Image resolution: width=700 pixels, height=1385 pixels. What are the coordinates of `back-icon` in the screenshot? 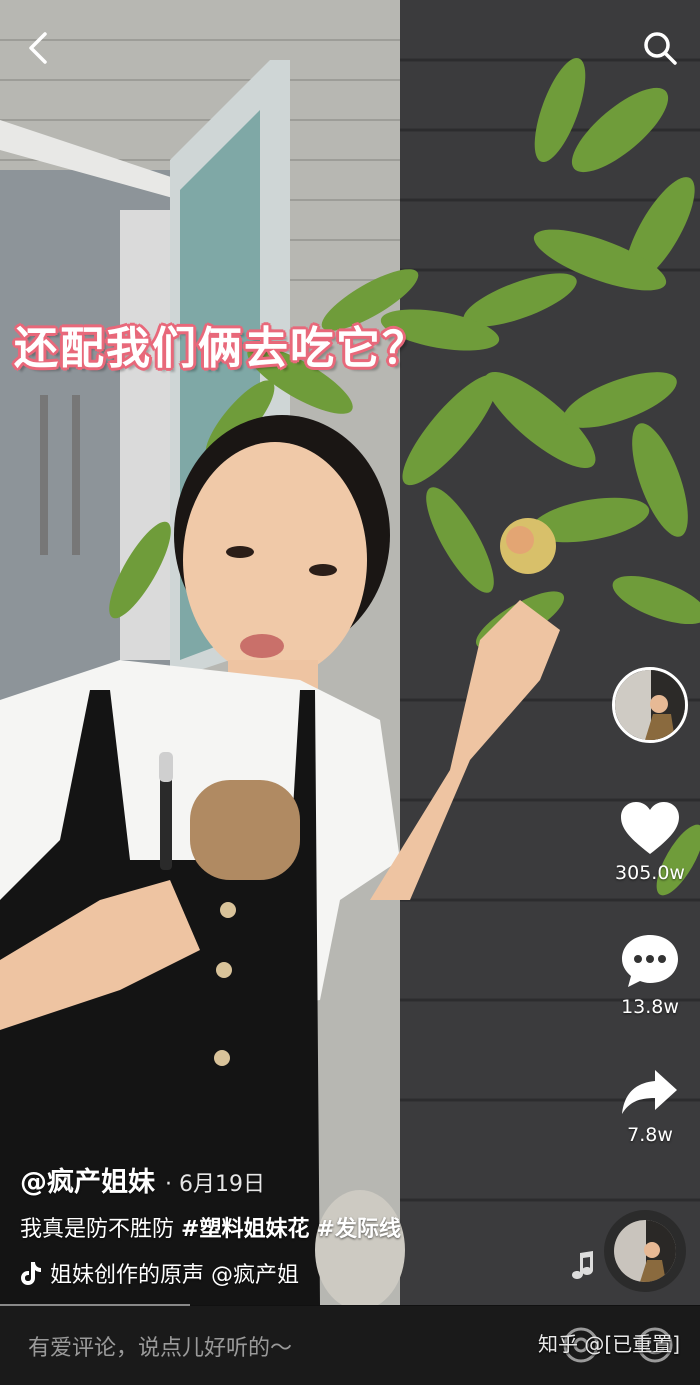 It's located at (38, 48).